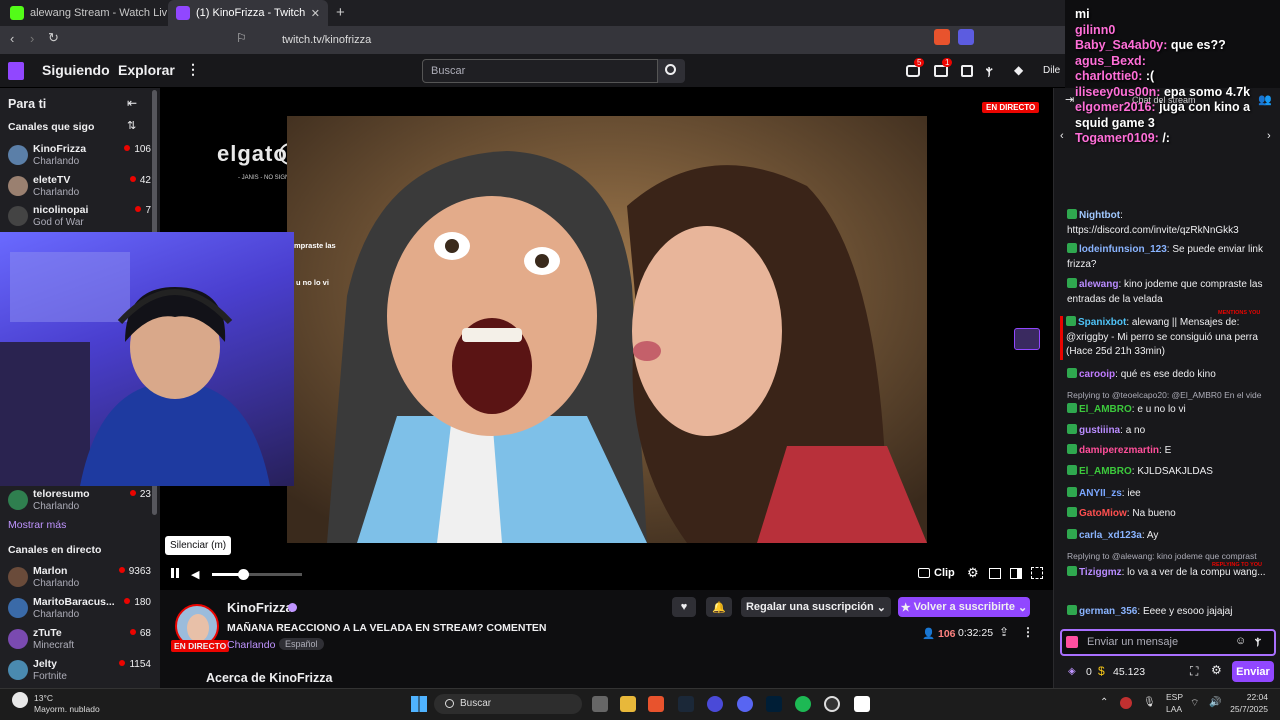  I want to click on popout-icon, so click(995, 573).